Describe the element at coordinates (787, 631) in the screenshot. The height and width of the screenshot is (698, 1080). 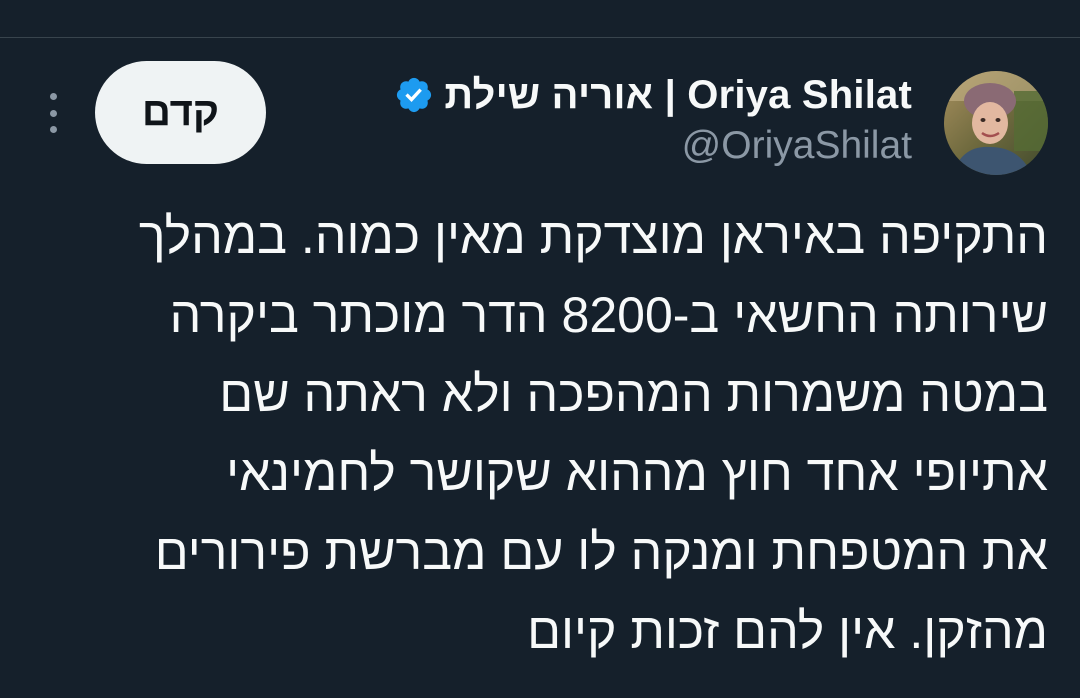
I see `tweet-line: מהזקן. אין להם זכות קיום` at that location.